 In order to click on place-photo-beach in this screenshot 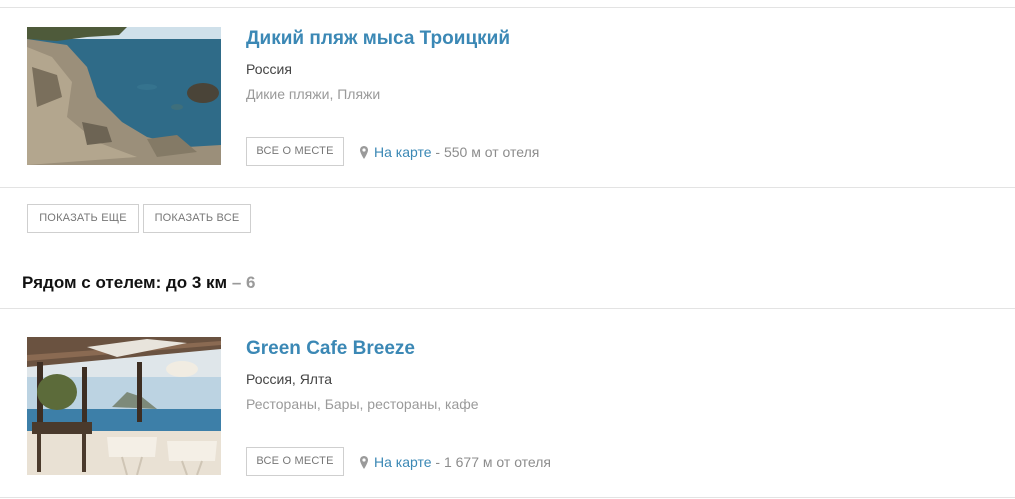, I will do `click(124, 96)`.